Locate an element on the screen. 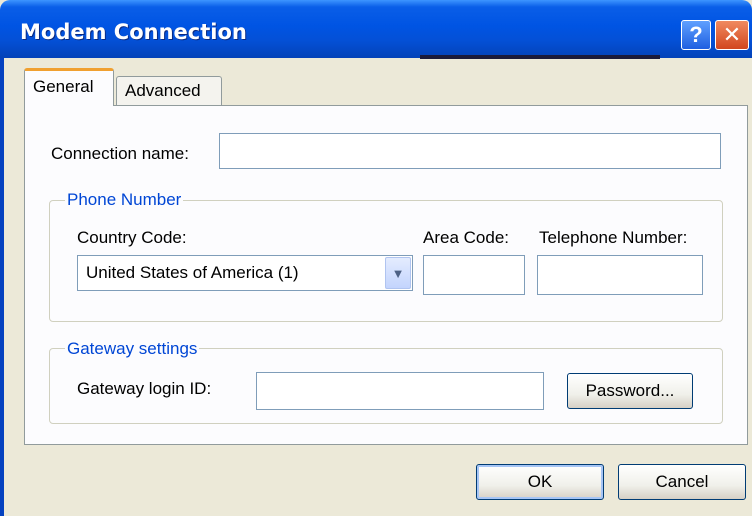 The width and height of the screenshot is (752, 516). gateway-login-field is located at coordinates (400, 391).